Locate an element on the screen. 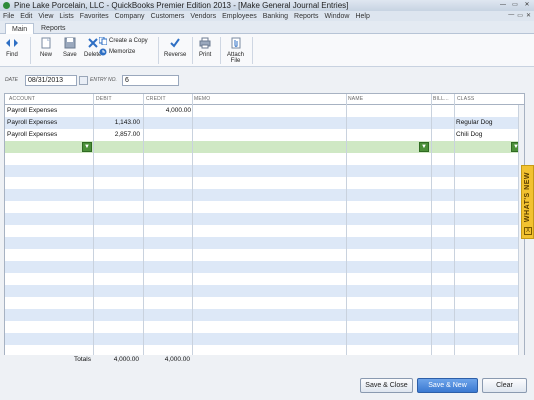  col-credit: CREDIT is located at coordinates (156, 99).